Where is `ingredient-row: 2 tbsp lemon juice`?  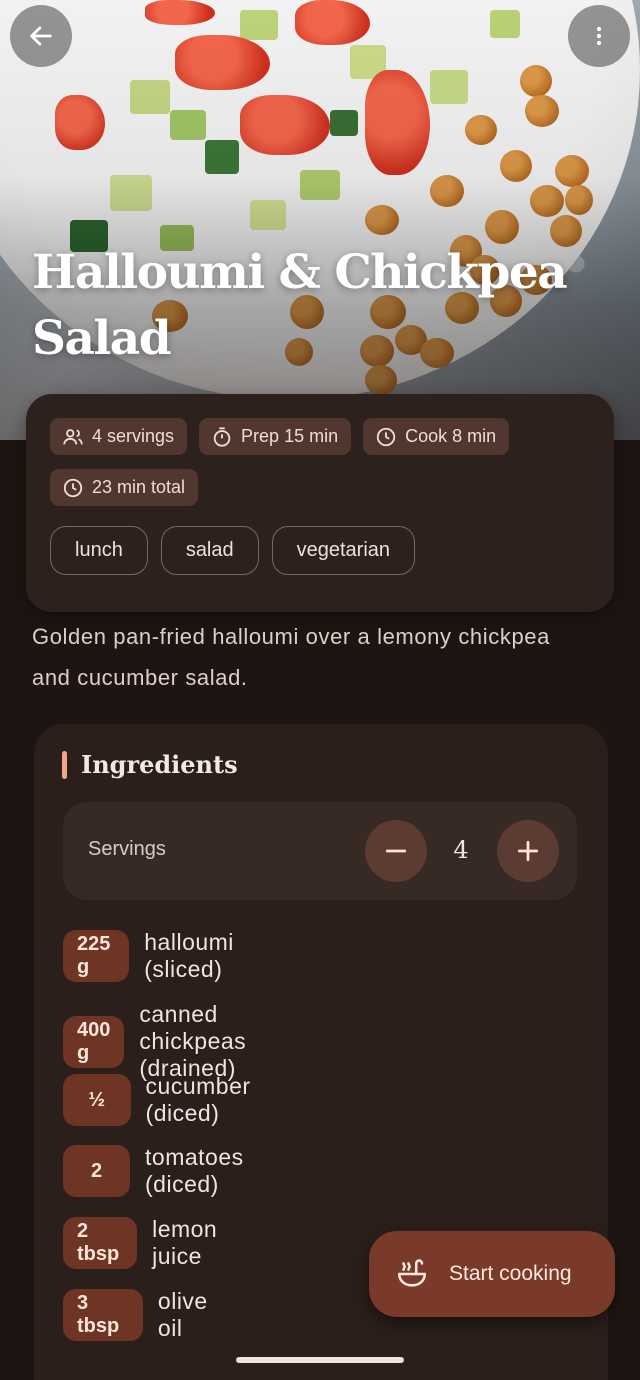 ingredient-row: 2 tbsp lemon juice is located at coordinates (150, 1243).